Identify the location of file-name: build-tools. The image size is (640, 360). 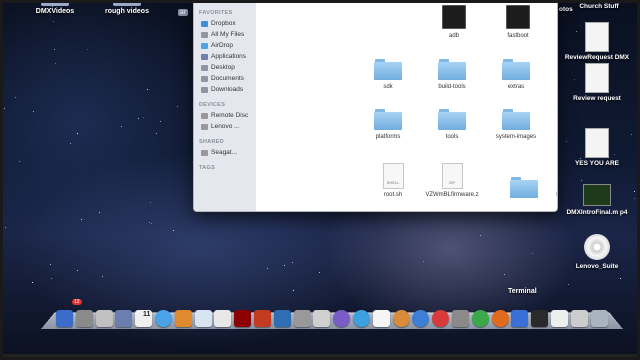
(452, 87).